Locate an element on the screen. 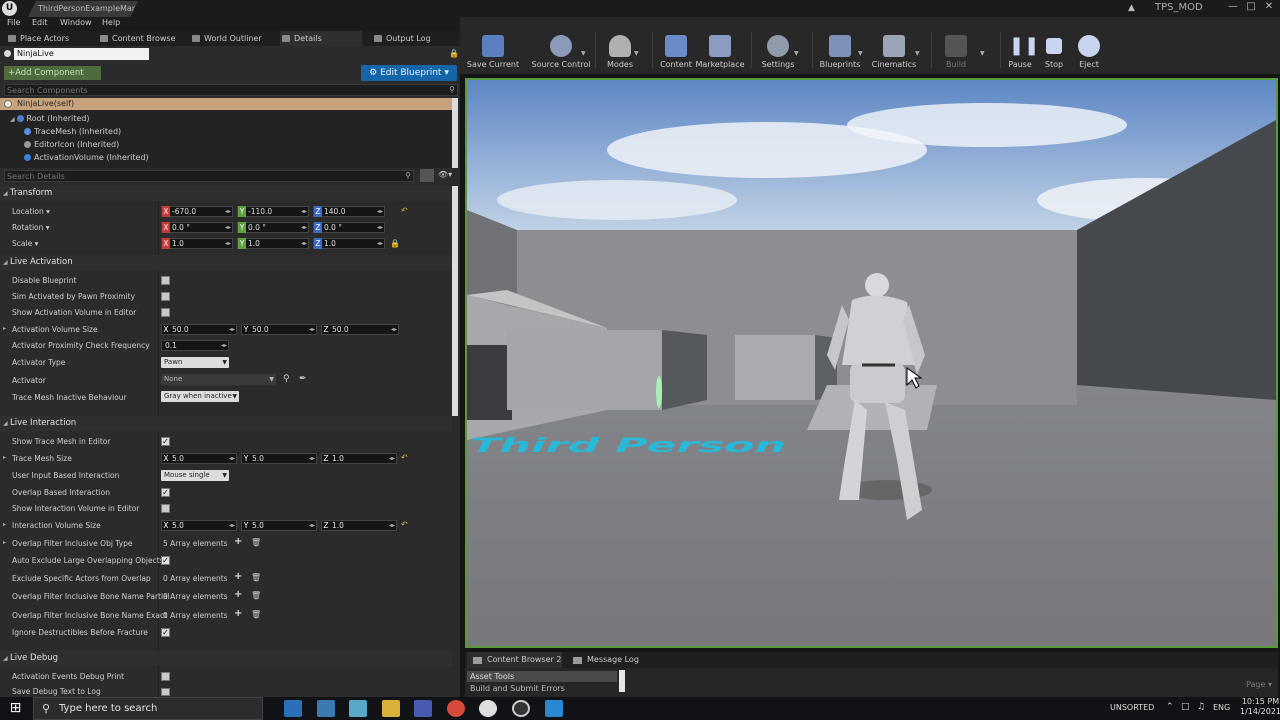 The height and width of the screenshot is (720, 1280). tab-message-log: Message Log is located at coordinates (607, 660).